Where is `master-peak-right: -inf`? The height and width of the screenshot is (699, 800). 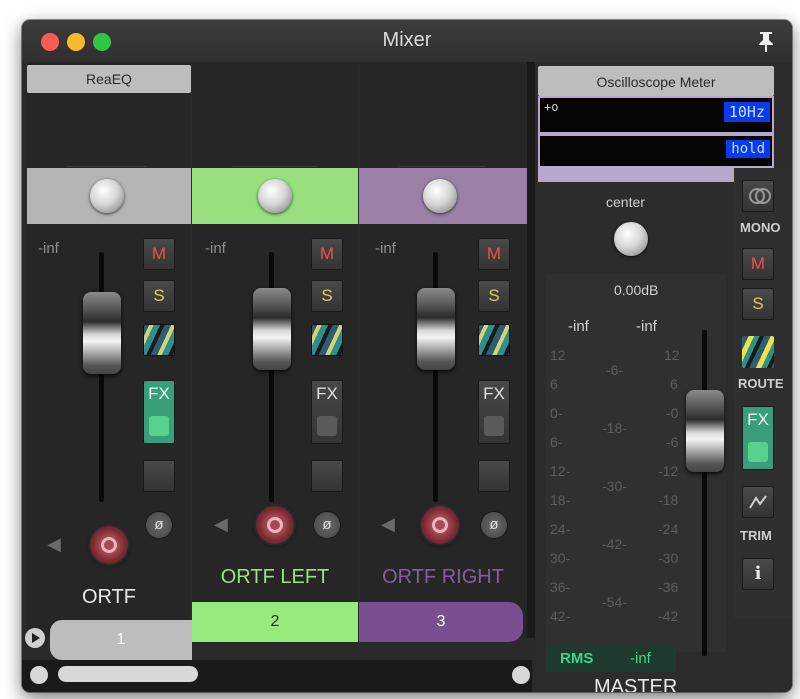 master-peak-right: -inf is located at coordinates (646, 326).